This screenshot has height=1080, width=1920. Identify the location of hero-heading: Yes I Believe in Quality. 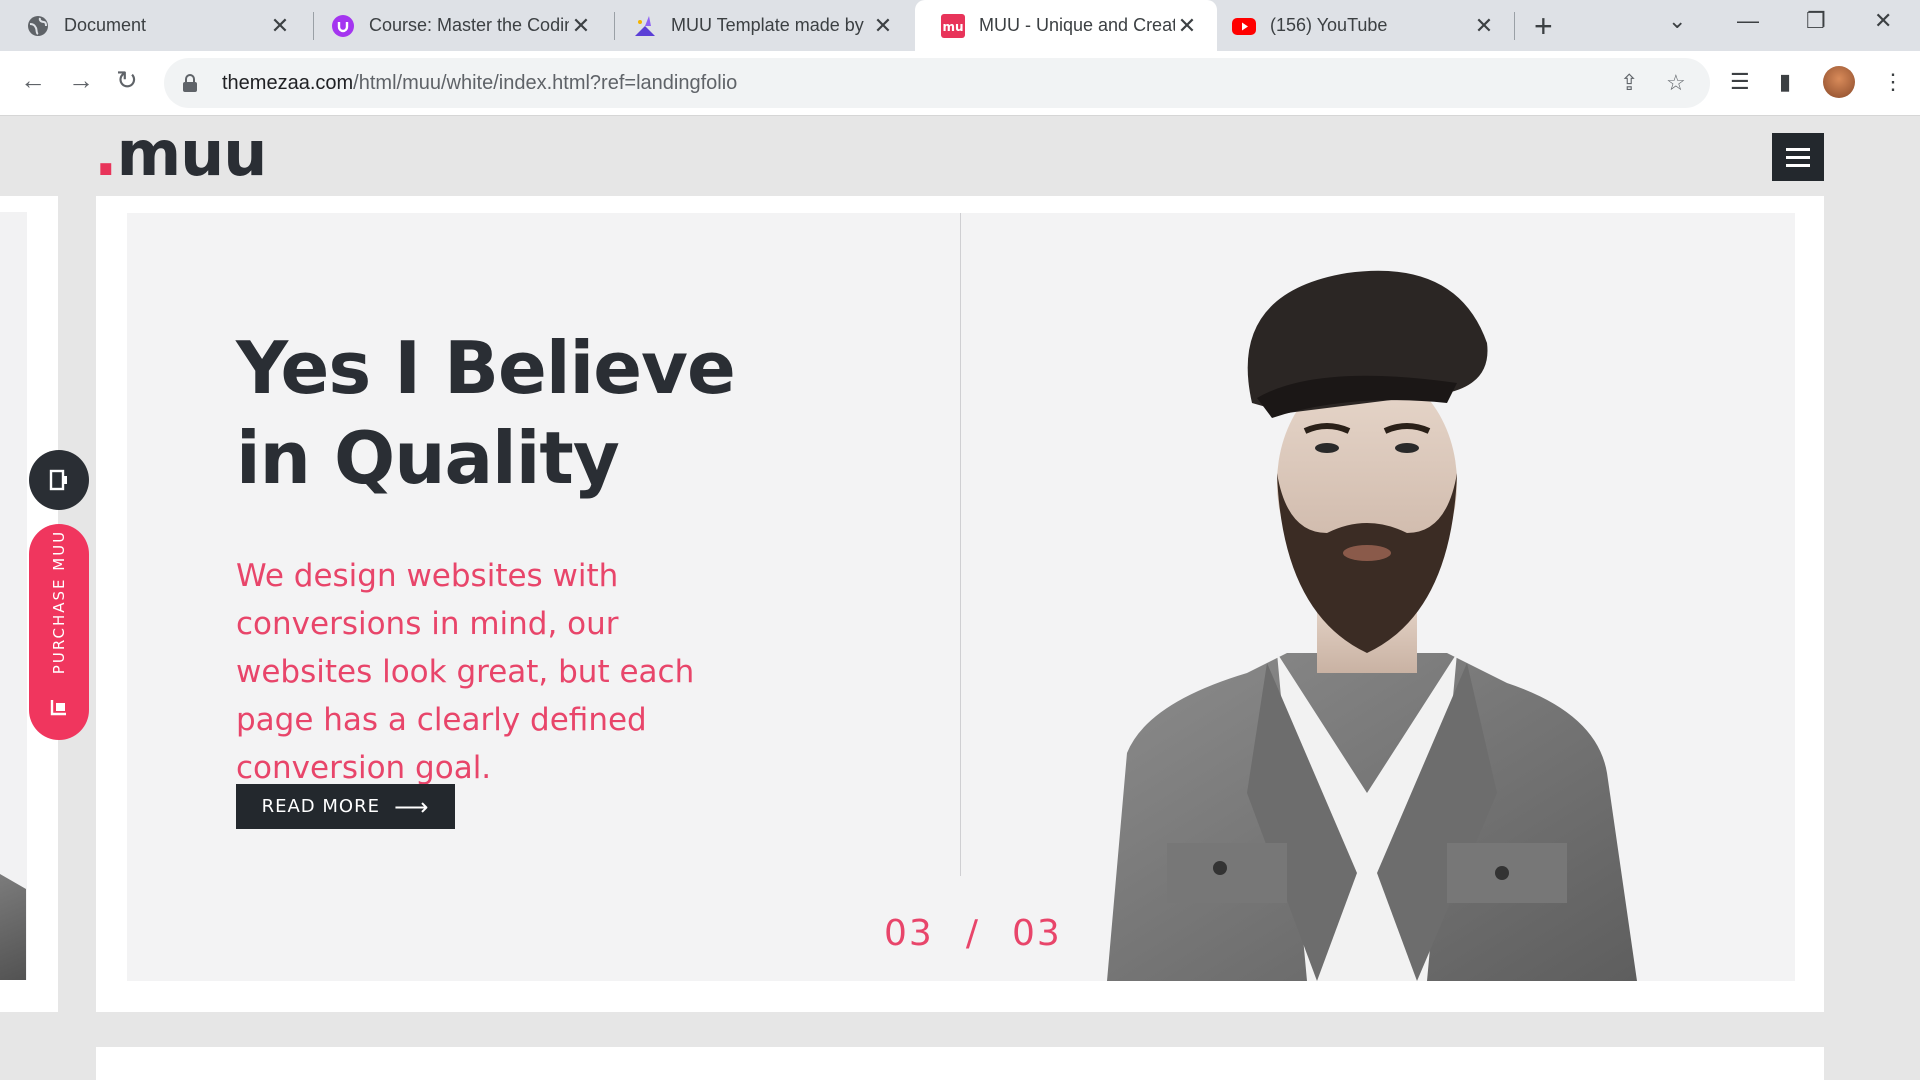
(486, 413).